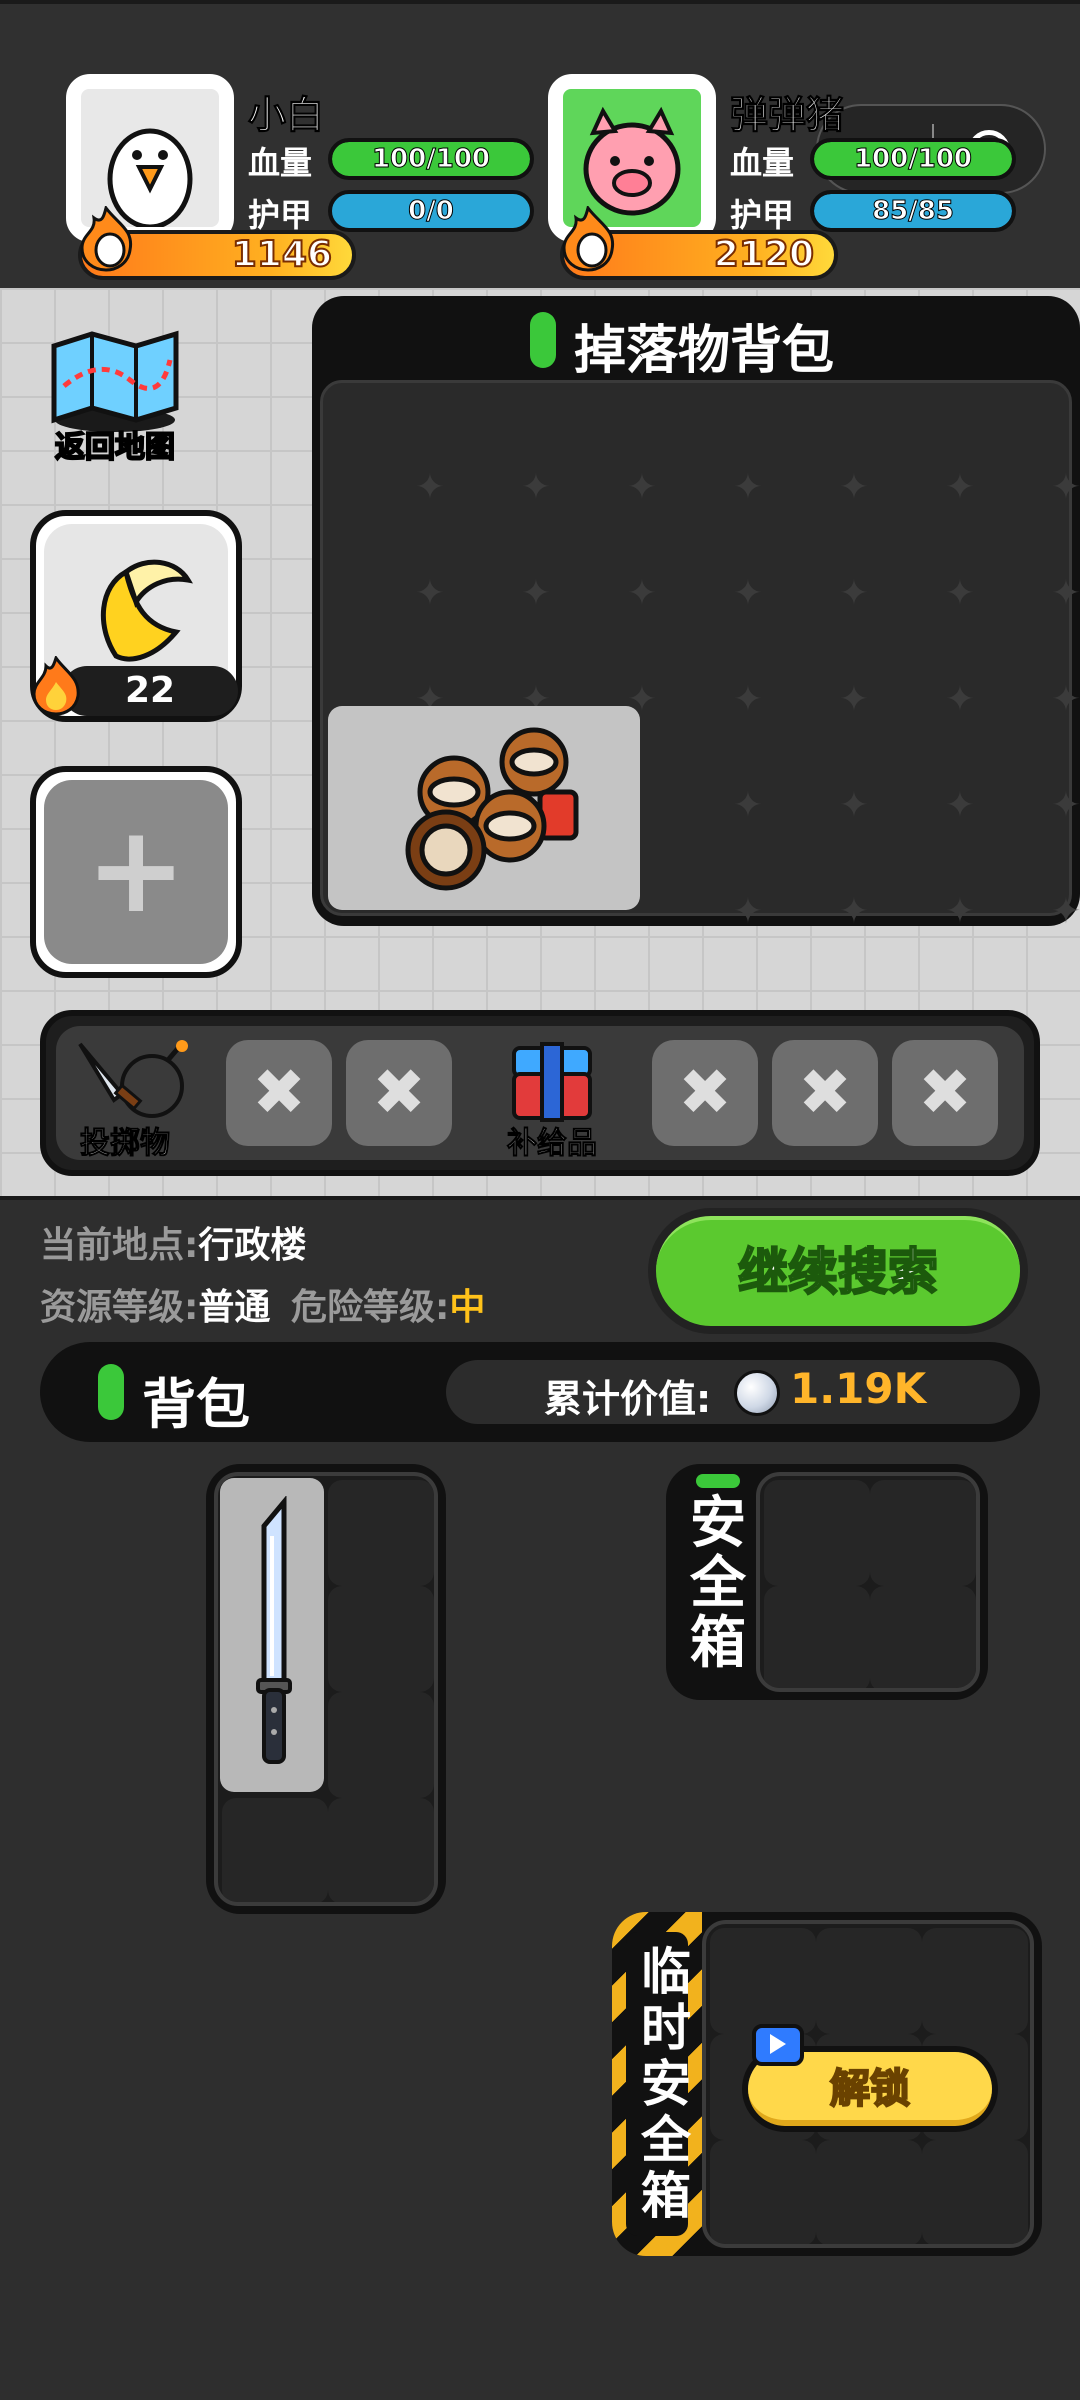 The width and height of the screenshot is (1080, 2400). What do you see at coordinates (111, 1392) in the screenshot?
I see `backpack-title-marker` at bounding box center [111, 1392].